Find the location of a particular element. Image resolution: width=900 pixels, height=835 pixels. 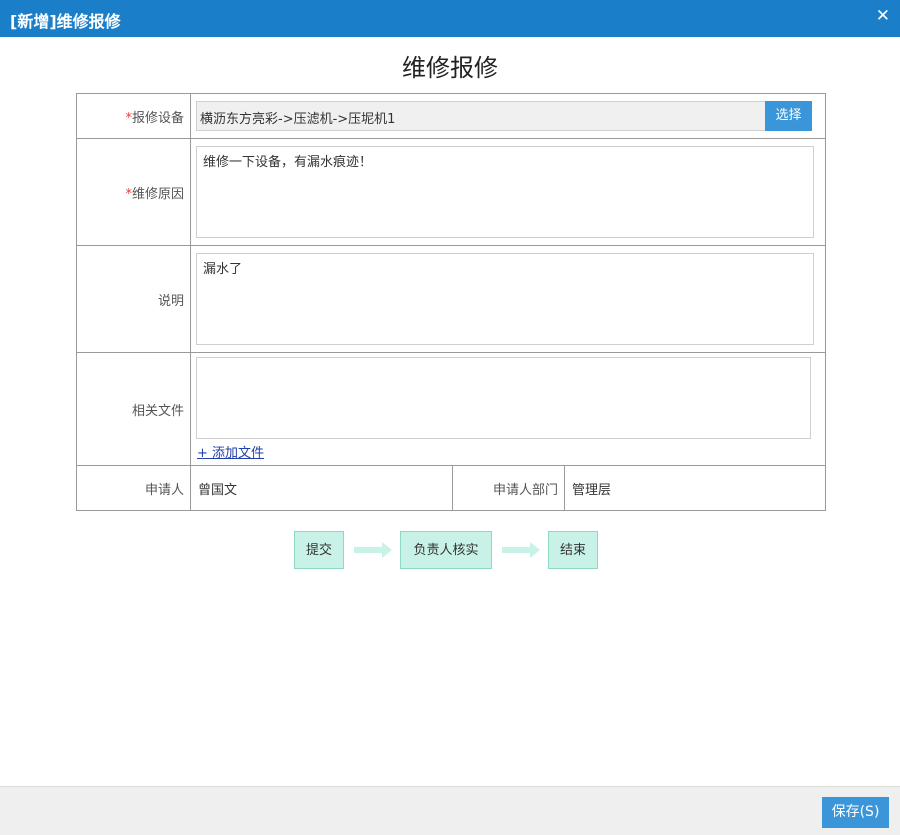

file-list-area is located at coordinates (503, 398).